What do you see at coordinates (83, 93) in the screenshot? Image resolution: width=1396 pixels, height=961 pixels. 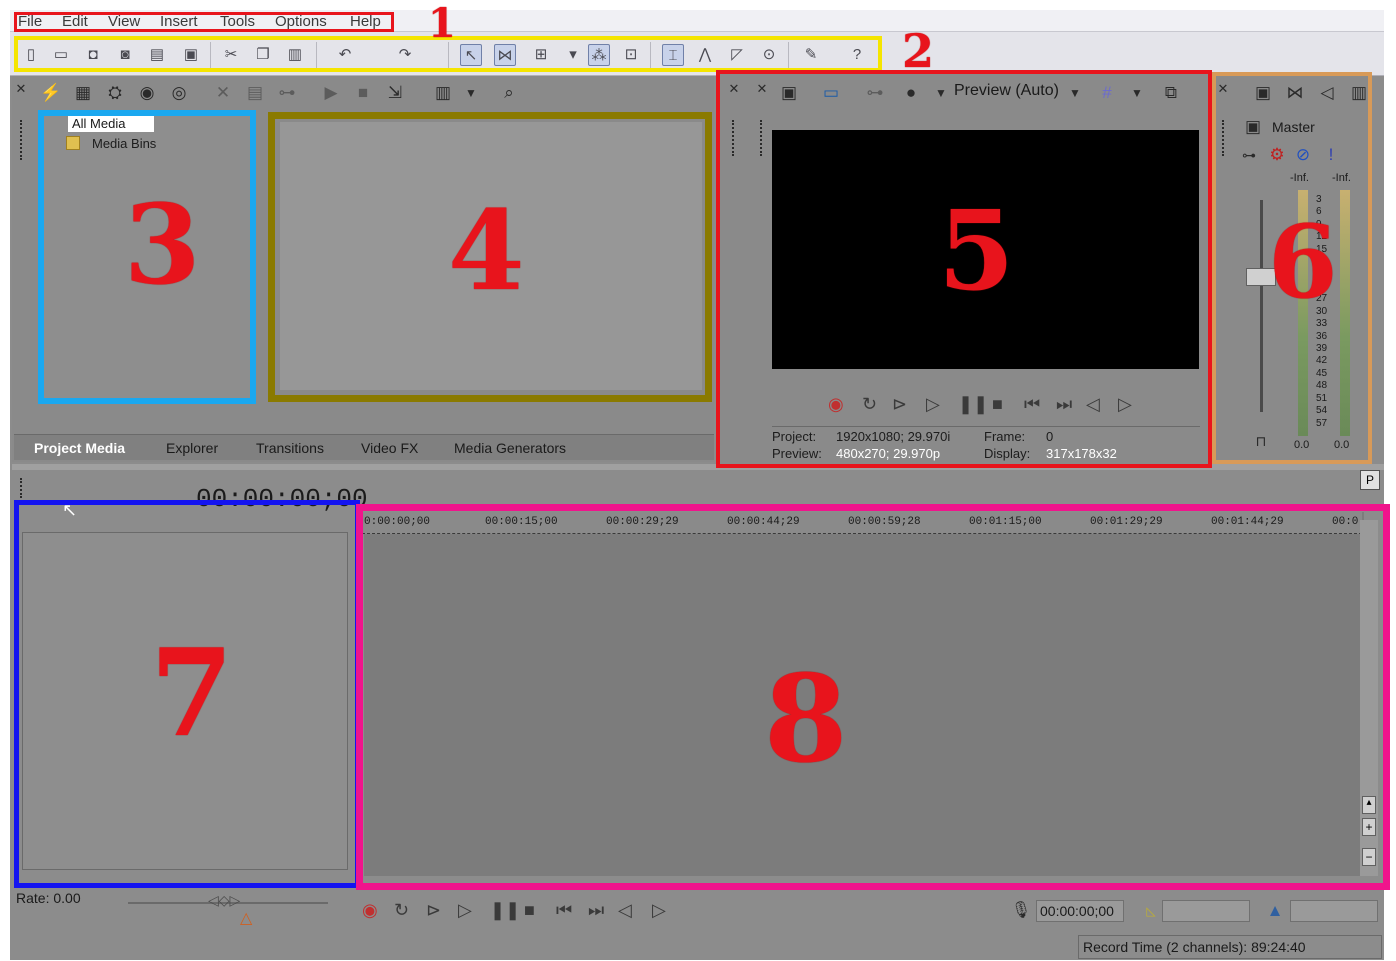 I see `capture-video-icon: ▦` at bounding box center [83, 93].